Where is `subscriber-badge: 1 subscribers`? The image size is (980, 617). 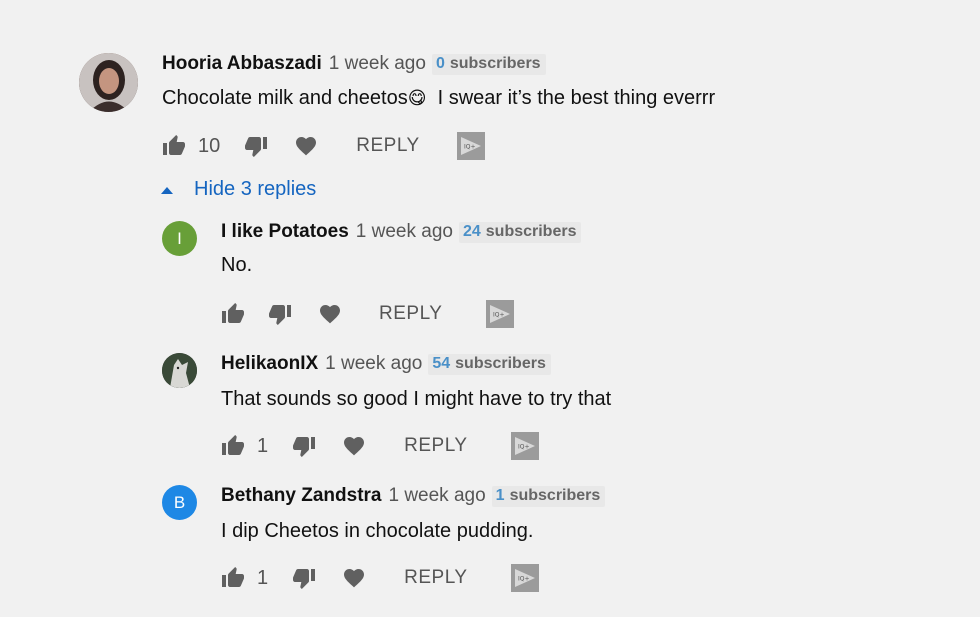 subscriber-badge: 1 subscribers is located at coordinates (548, 496).